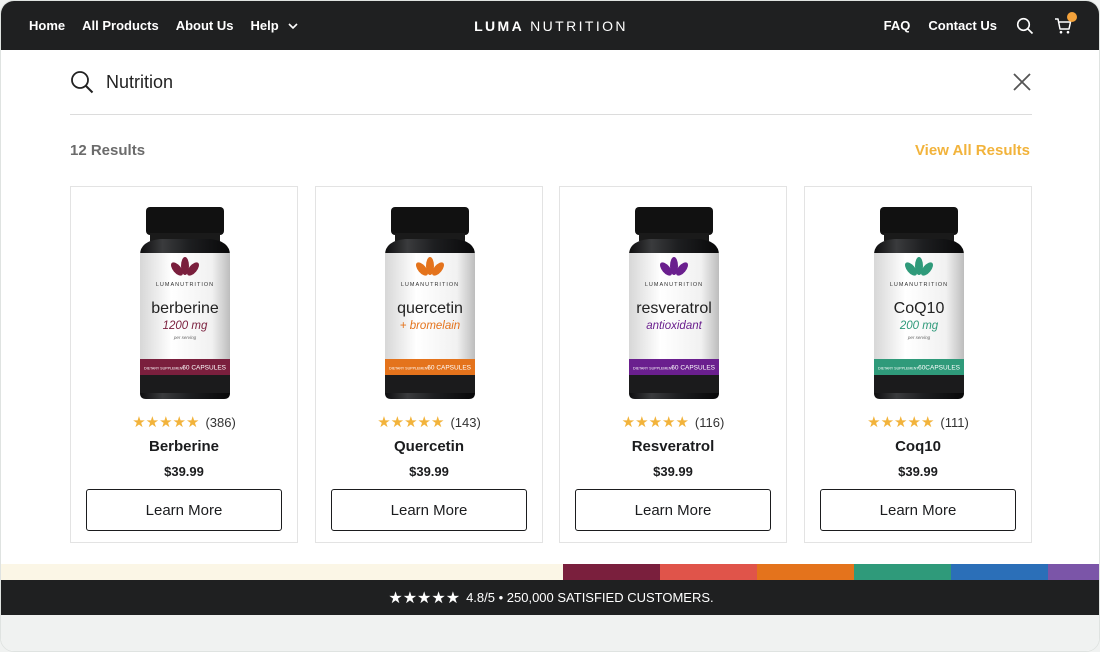  Describe the element at coordinates (550, 572) in the screenshot. I see `color-stripe` at that location.